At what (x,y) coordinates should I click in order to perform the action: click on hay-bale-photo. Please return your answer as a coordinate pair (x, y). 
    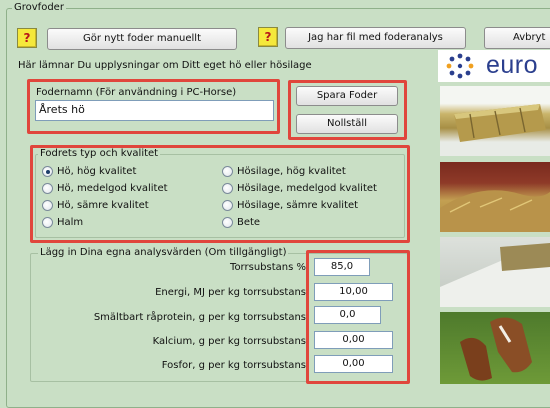
    Looking at the image, I should click on (495, 121).